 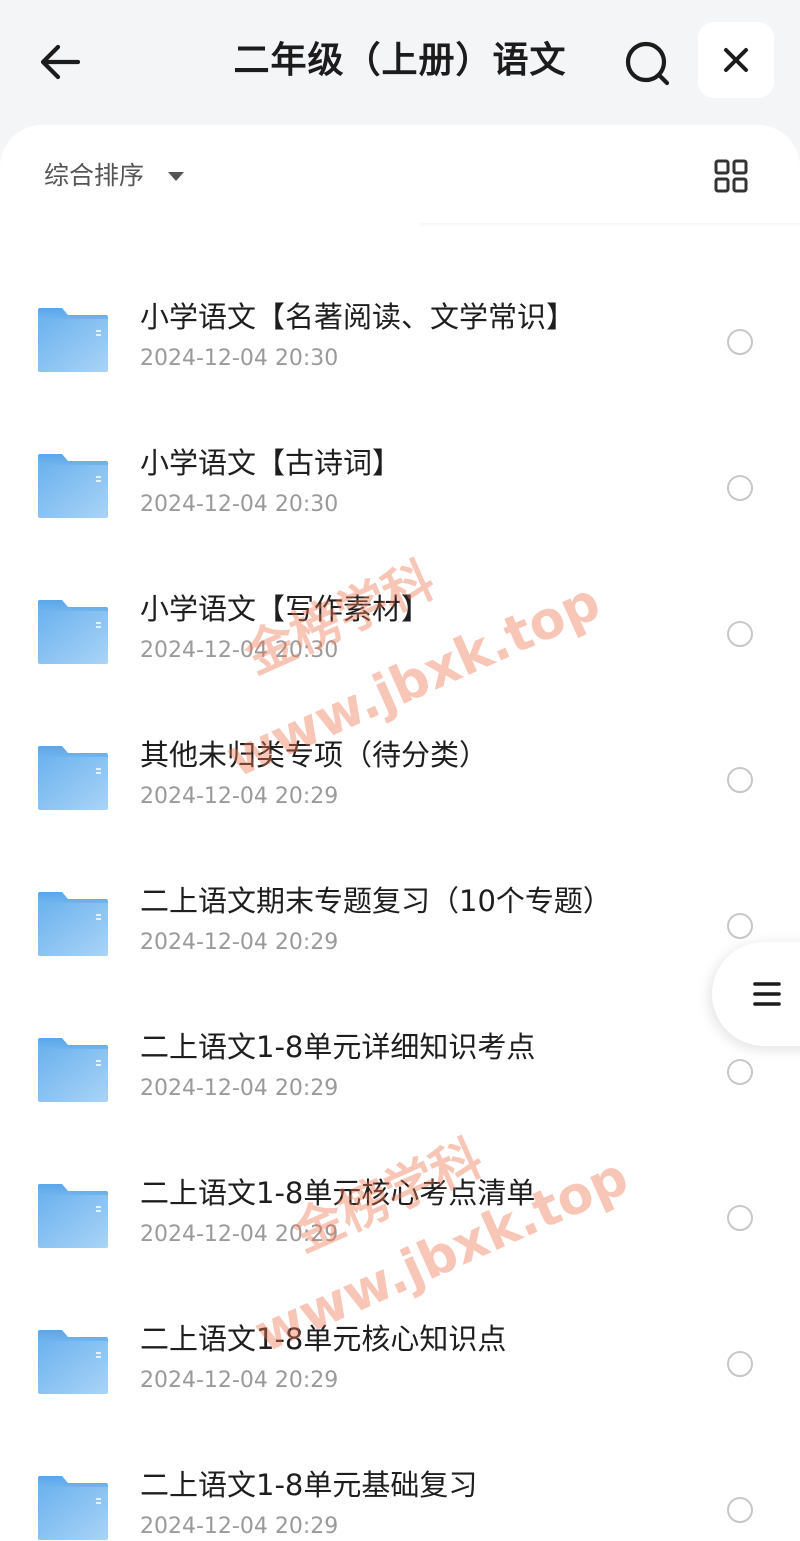 What do you see at coordinates (376, 901) in the screenshot?
I see `folder-name: 二上语文期末专题复习（10个专题）` at bounding box center [376, 901].